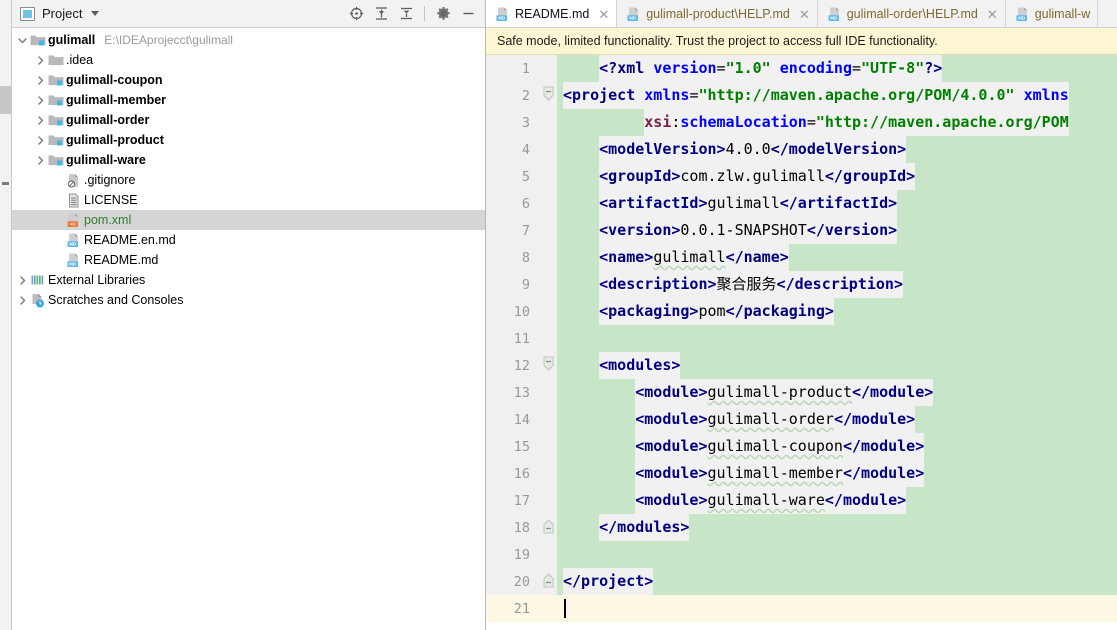  What do you see at coordinates (248, 260) in the screenshot?
I see `tree-item-readme-md: MD README.md` at bounding box center [248, 260].